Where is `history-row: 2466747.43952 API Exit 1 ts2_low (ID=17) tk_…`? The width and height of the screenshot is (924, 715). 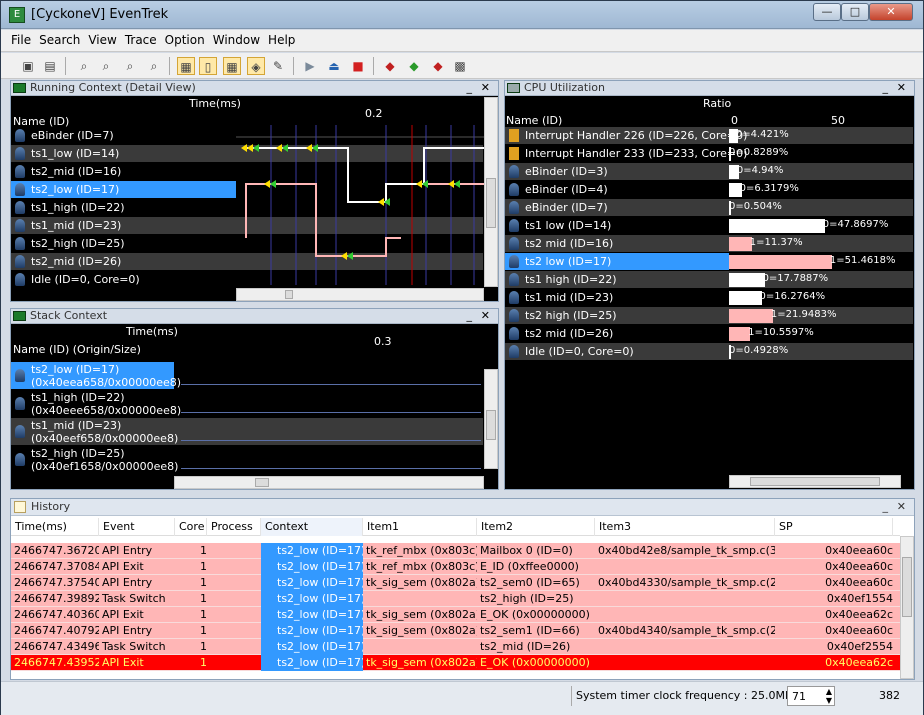 history-row: 2466747.43952 API Exit 1 ts2_low (ID=17) tk_… is located at coordinates (455, 663).